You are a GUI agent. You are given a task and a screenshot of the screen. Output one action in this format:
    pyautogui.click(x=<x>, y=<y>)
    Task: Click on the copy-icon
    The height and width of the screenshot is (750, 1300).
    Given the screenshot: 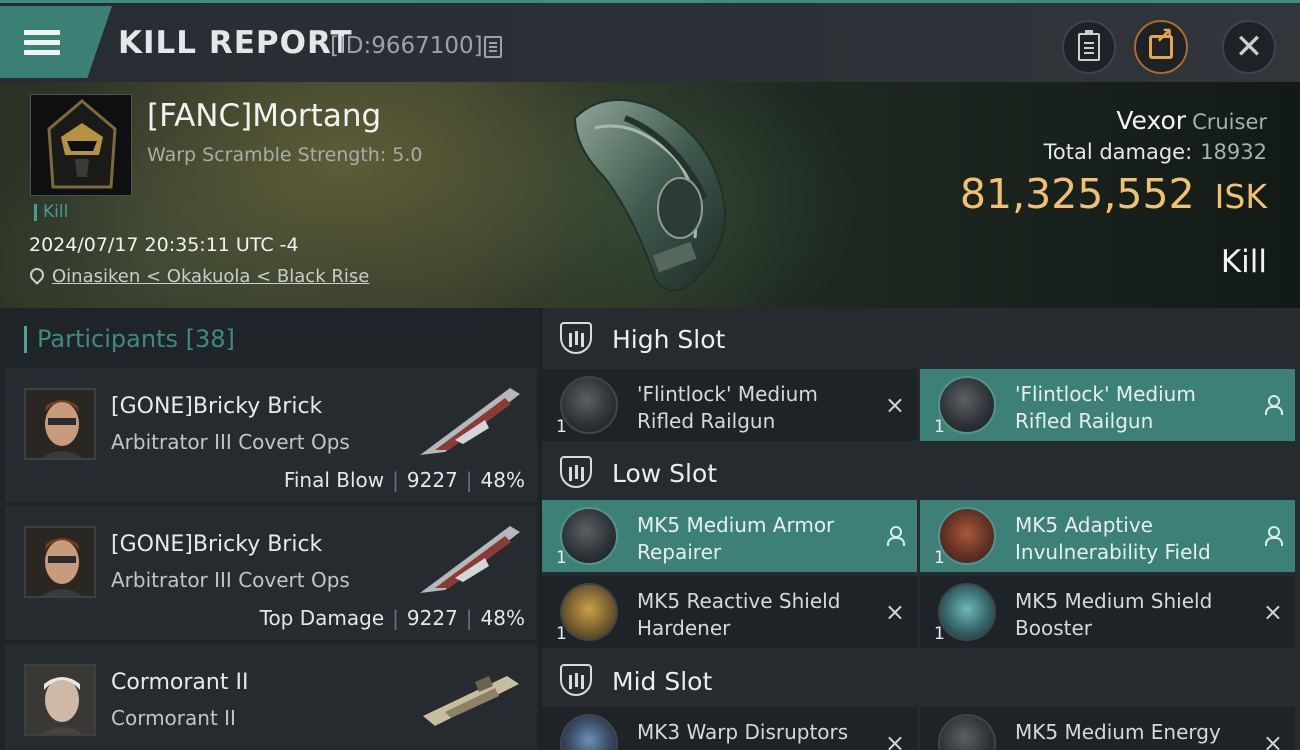 What is the action you would take?
    pyautogui.click(x=493, y=47)
    